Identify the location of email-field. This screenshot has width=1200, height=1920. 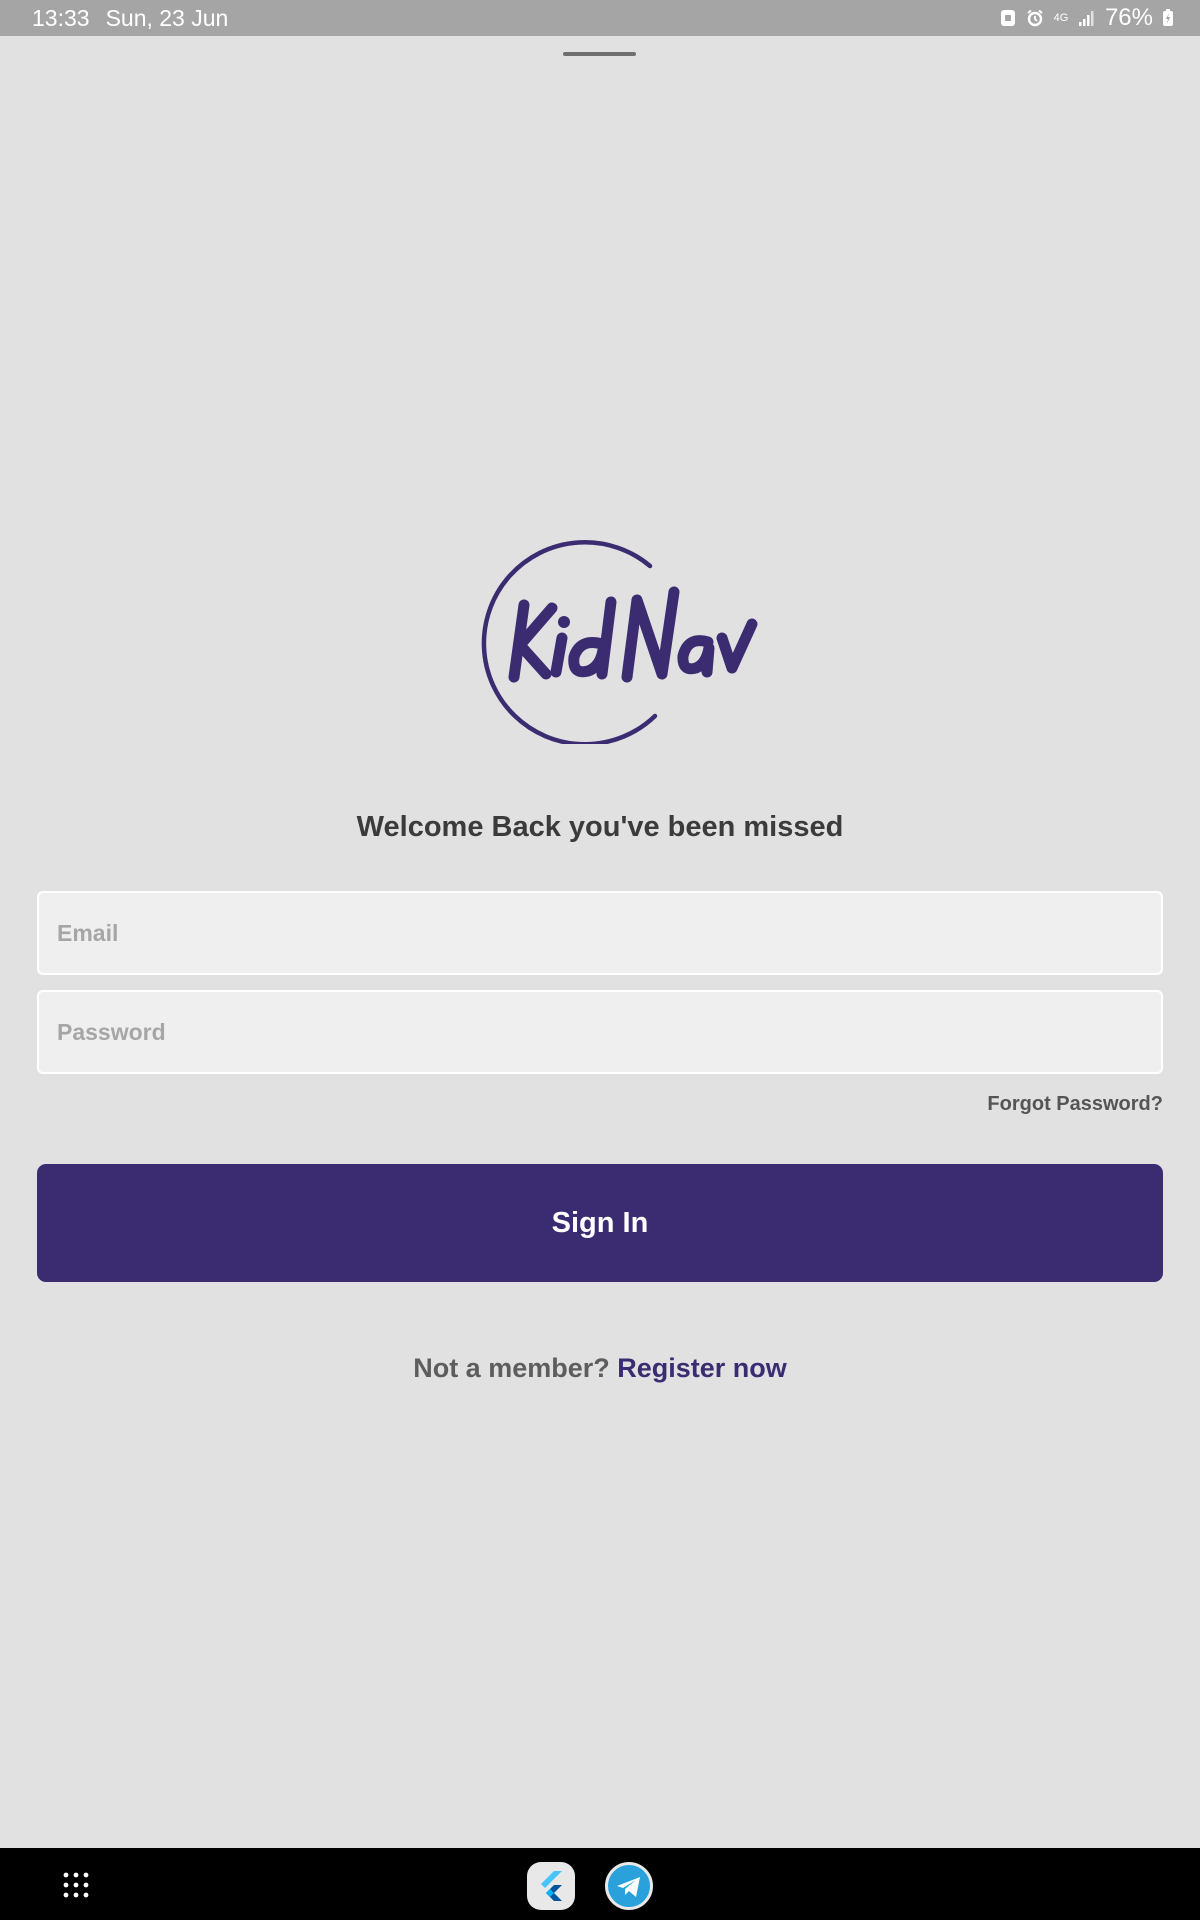
(600, 933).